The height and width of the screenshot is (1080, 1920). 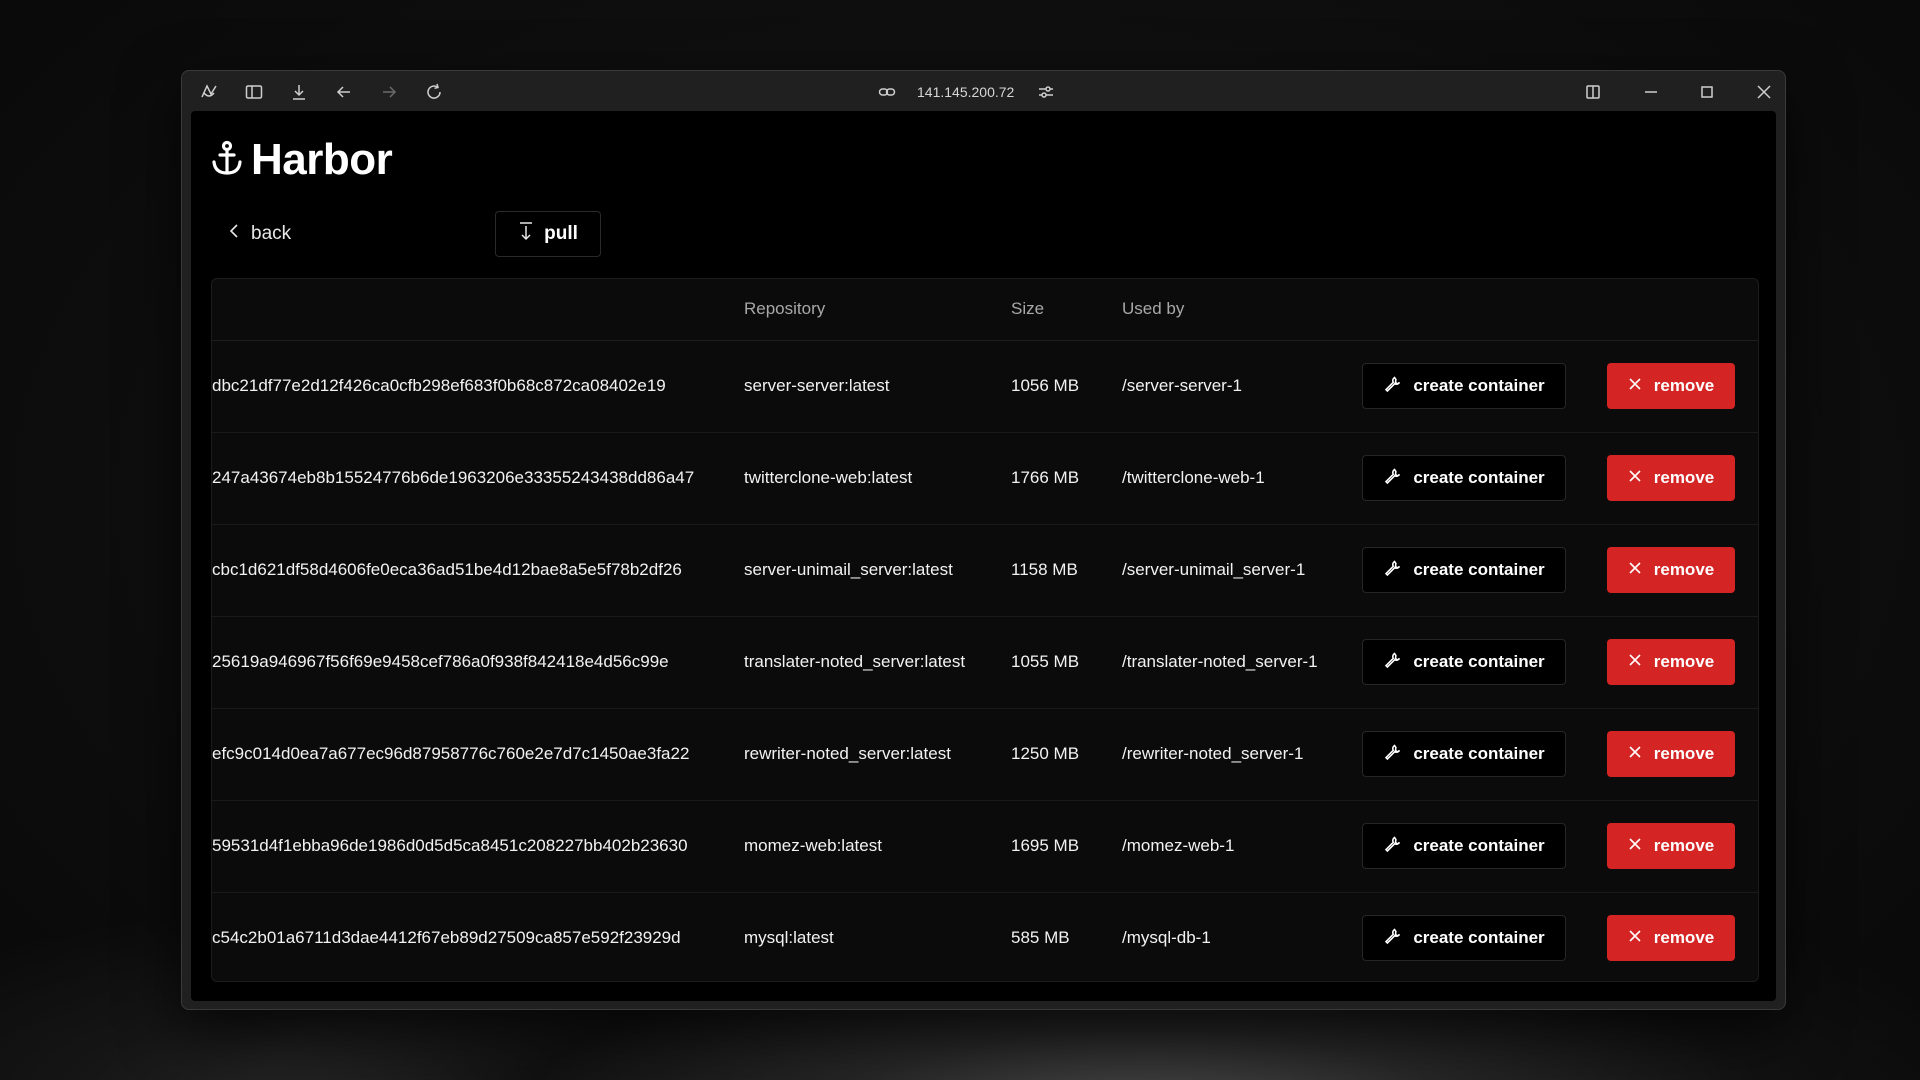 What do you see at coordinates (322, 159) in the screenshot?
I see `app-title: Harbor` at bounding box center [322, 159].